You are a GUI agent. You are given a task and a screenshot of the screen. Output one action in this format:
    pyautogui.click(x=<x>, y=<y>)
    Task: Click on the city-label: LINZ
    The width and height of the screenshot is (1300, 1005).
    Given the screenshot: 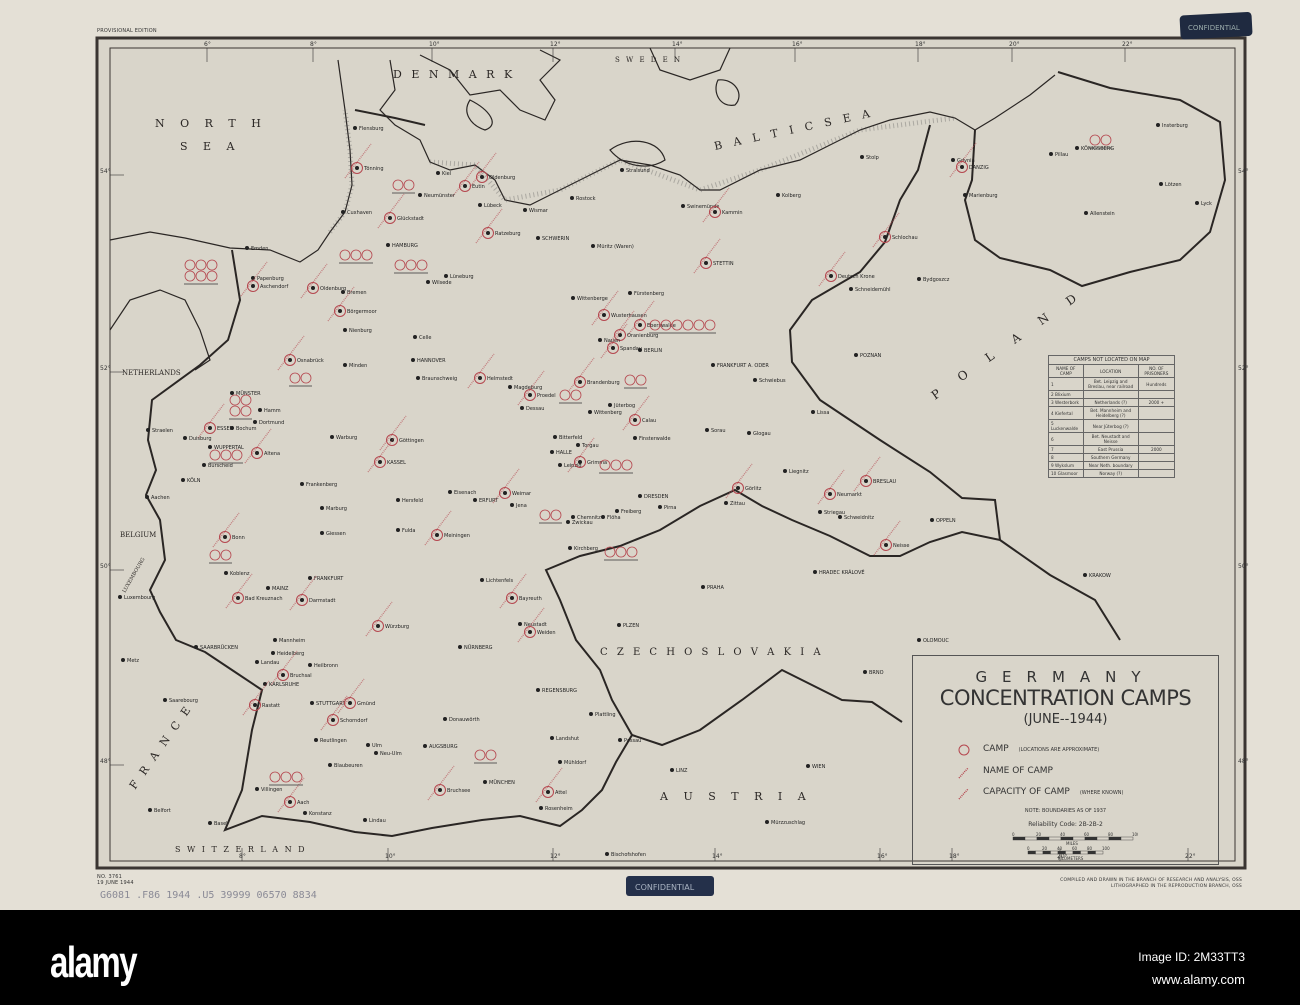 What is the action you would take?
    pyautogui.click(x=682, y=771)
    